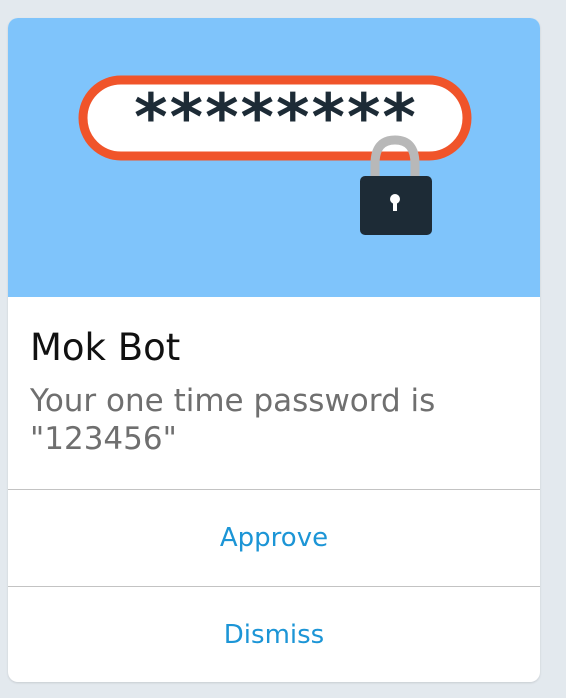 The image size is (566, 698). Describe the element at coordinates (105, 347) in the screenshot. I see `notification-title: Mok Bot` at that location.